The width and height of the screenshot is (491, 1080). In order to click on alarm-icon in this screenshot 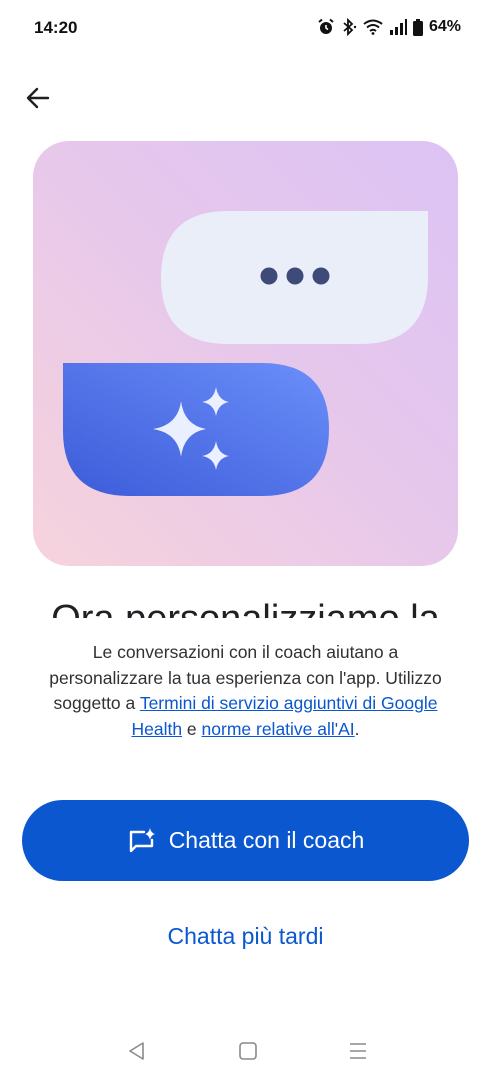, I will do `click(326, 26)`.